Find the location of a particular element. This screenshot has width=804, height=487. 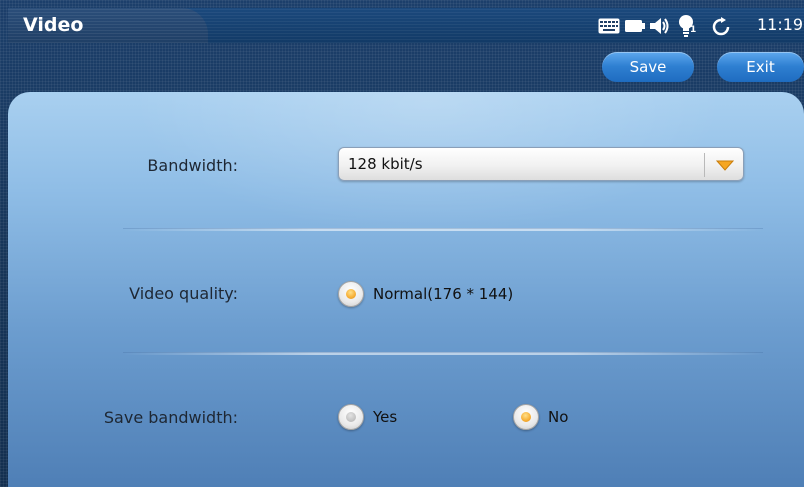

keyboard-icon is located at coordinates (609, 26).